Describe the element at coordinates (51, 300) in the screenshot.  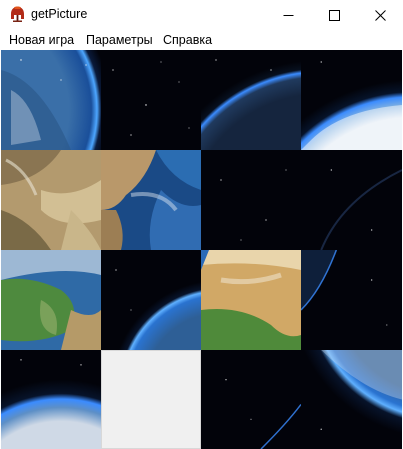
I see `puzzle-tile-r2c0` at that location.